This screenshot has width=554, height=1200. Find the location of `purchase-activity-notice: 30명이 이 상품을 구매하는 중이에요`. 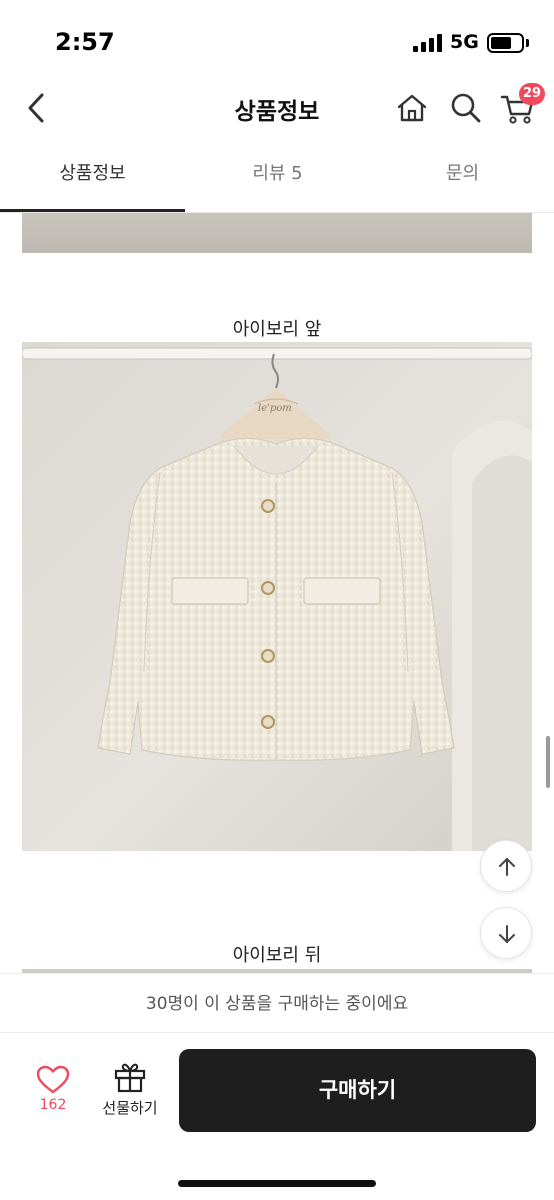

purchase-activity-notice: 30명이 이 상품을 구매하는 중이에요 is located at coordinates (277, 1003).